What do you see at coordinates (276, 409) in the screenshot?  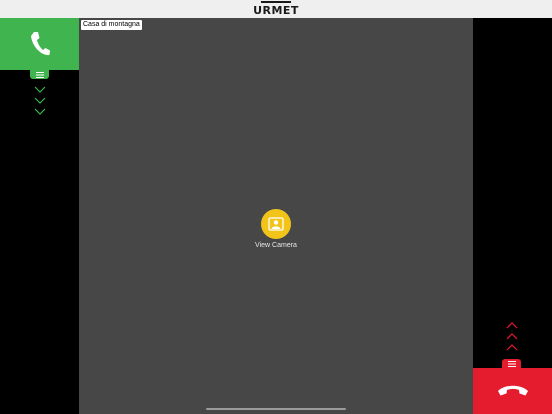 I see `home-indicator` at bounding box center [276, 409].